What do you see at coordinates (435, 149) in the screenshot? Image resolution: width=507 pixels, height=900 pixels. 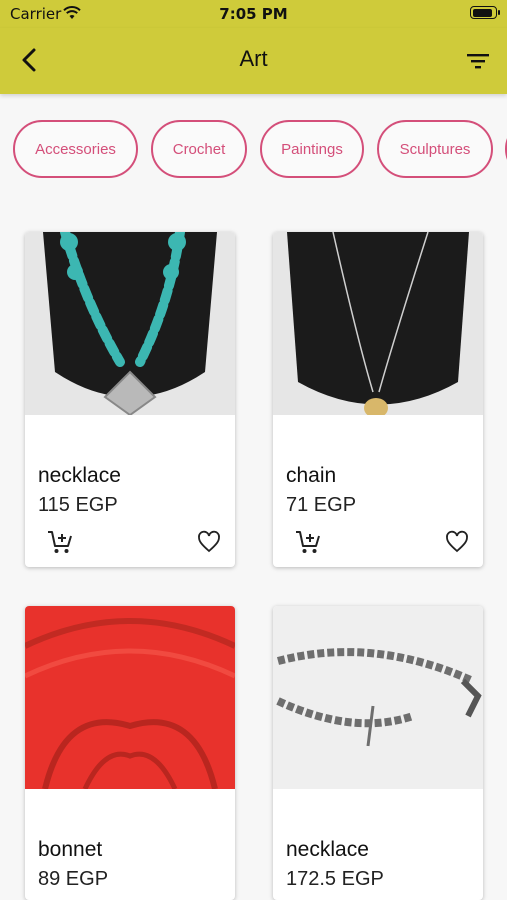 I see `chip-sculptures: Sculptures` at bounding box center [435, 149].